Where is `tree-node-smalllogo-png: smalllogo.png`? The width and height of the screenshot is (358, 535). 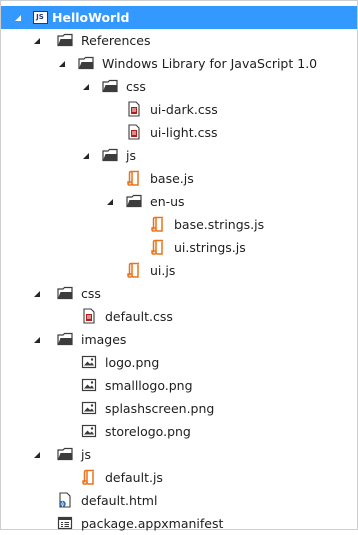 tree-node-smalllogo-png: smalllogo.png is located at coordinates (179, 385).